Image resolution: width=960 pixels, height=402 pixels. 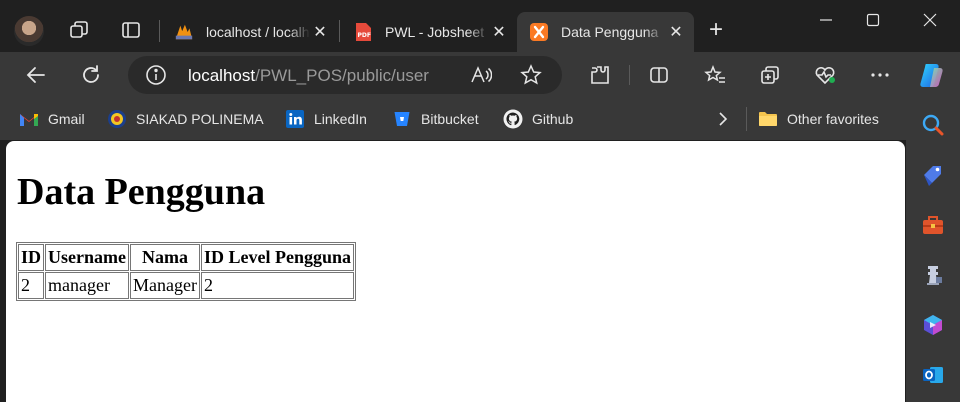 I want to click on column-header-username: Username, so click(x=87, y=257).